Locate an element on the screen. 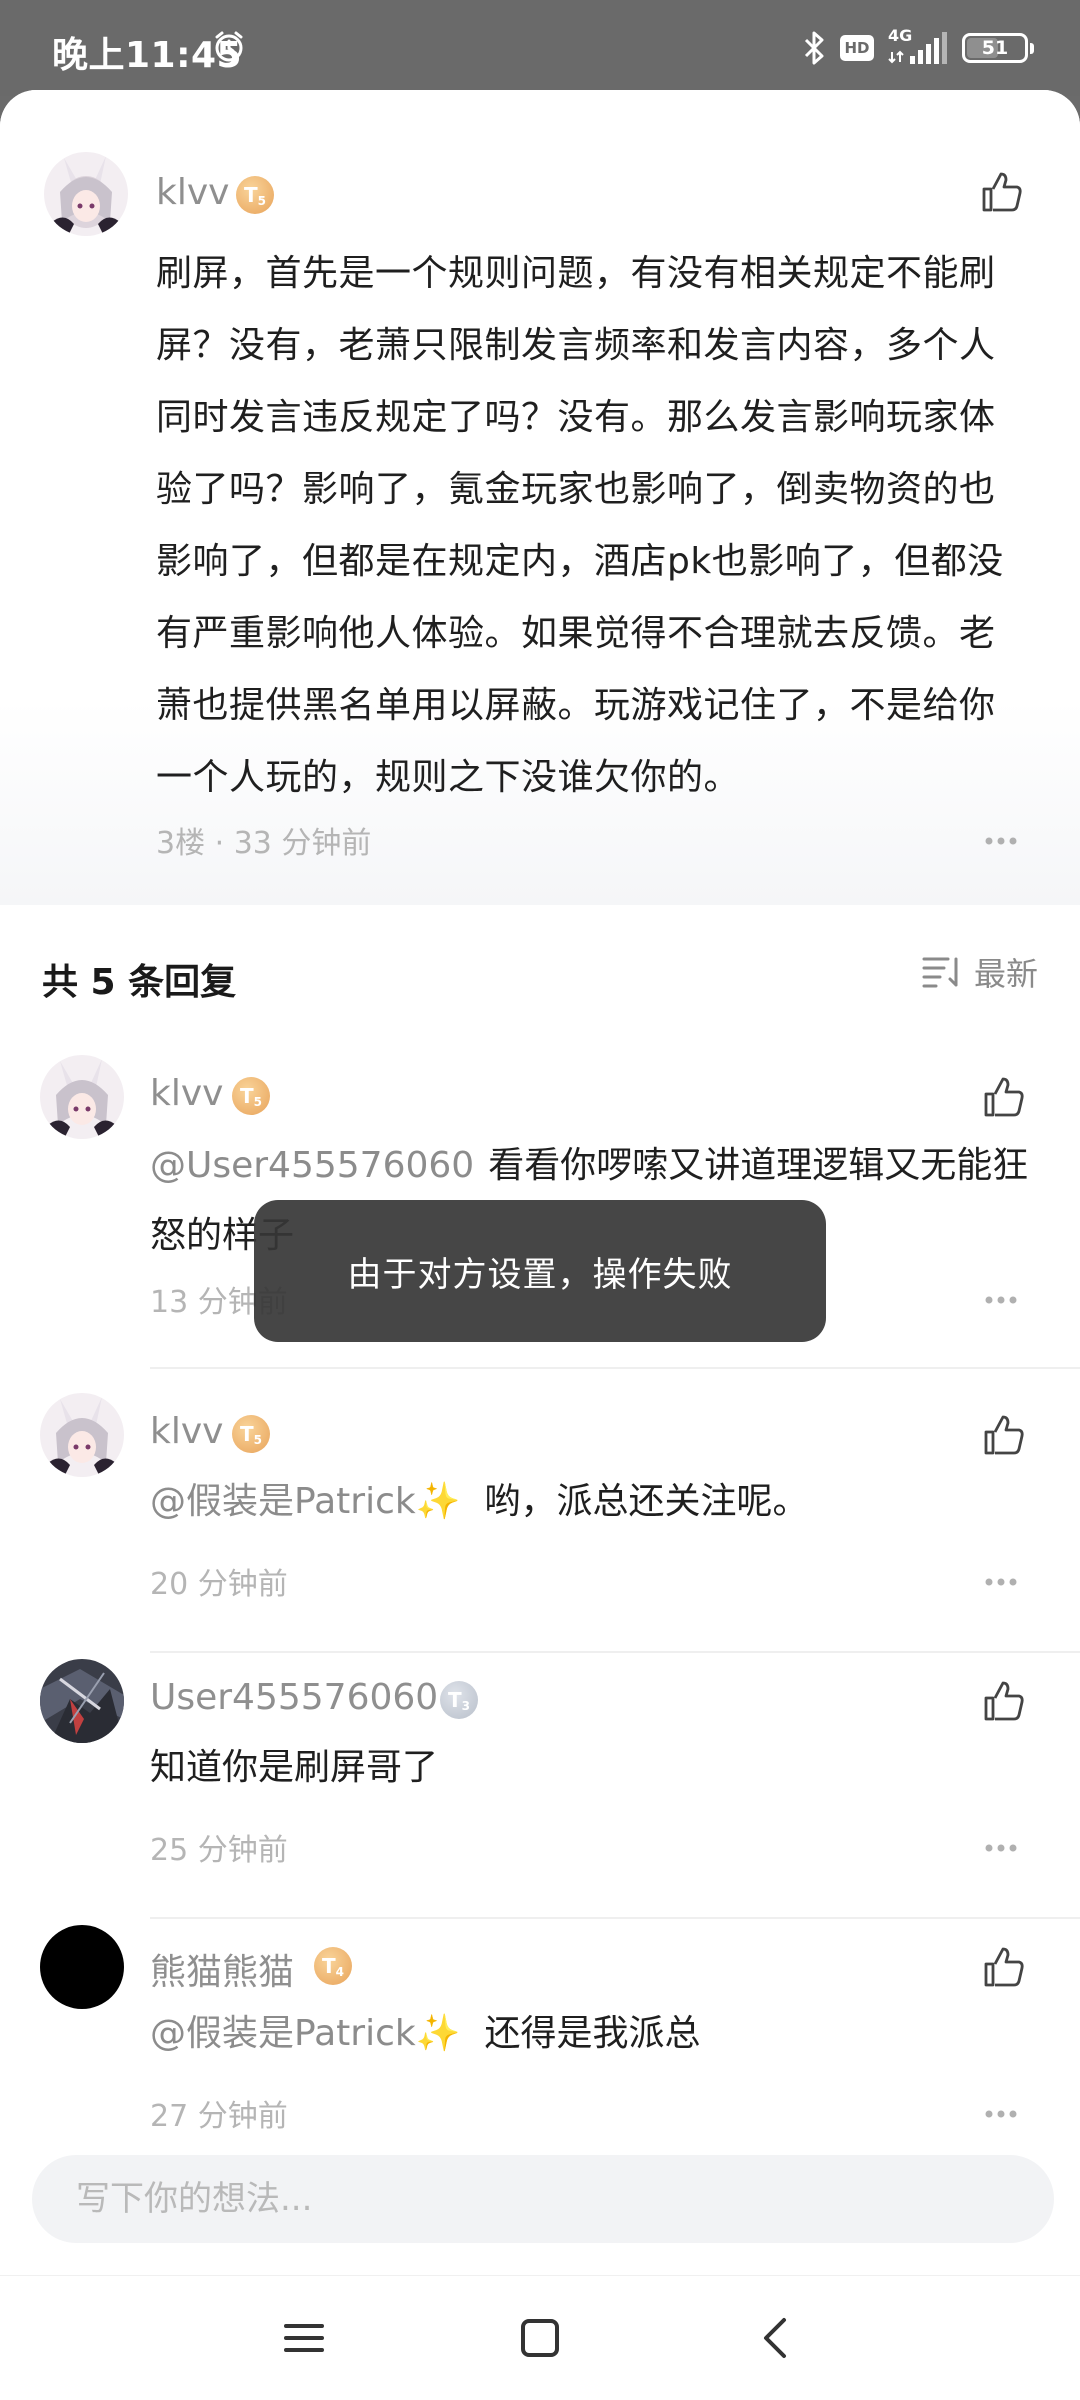 The height and width of the screenshot is (2400, 1080). signal-icon: 4G is located at coordinates (918, 46).